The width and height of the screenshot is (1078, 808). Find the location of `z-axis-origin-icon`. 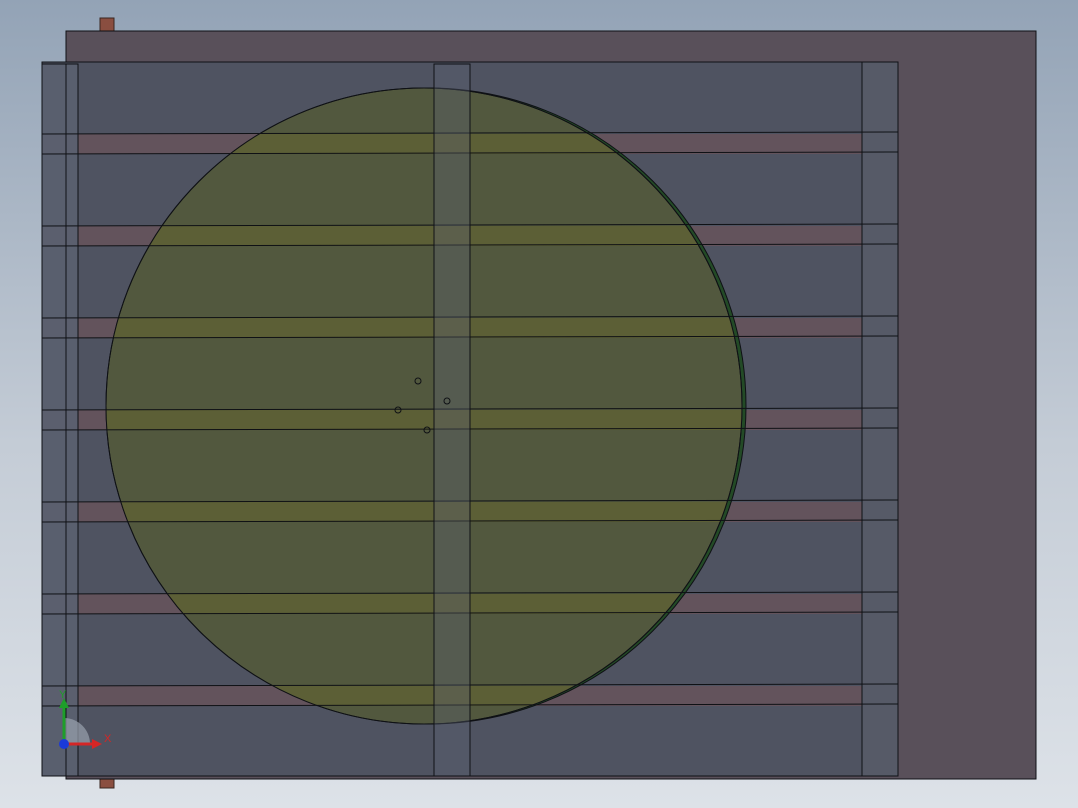

z-axis-origin-icon is located at coordinates (64, 744).